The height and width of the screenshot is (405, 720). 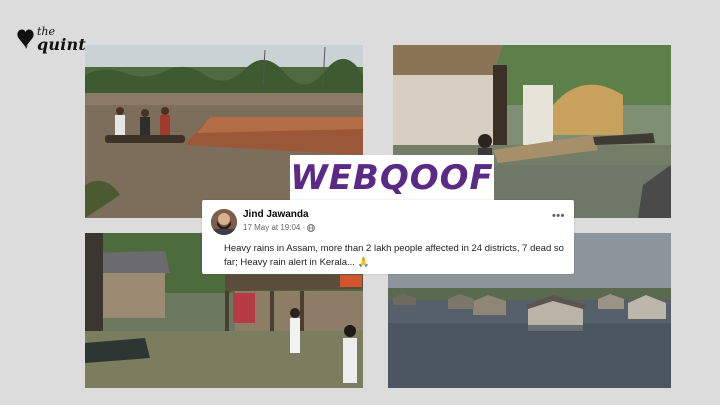 I want to click on globe-icon, so click(x=311, y=227).